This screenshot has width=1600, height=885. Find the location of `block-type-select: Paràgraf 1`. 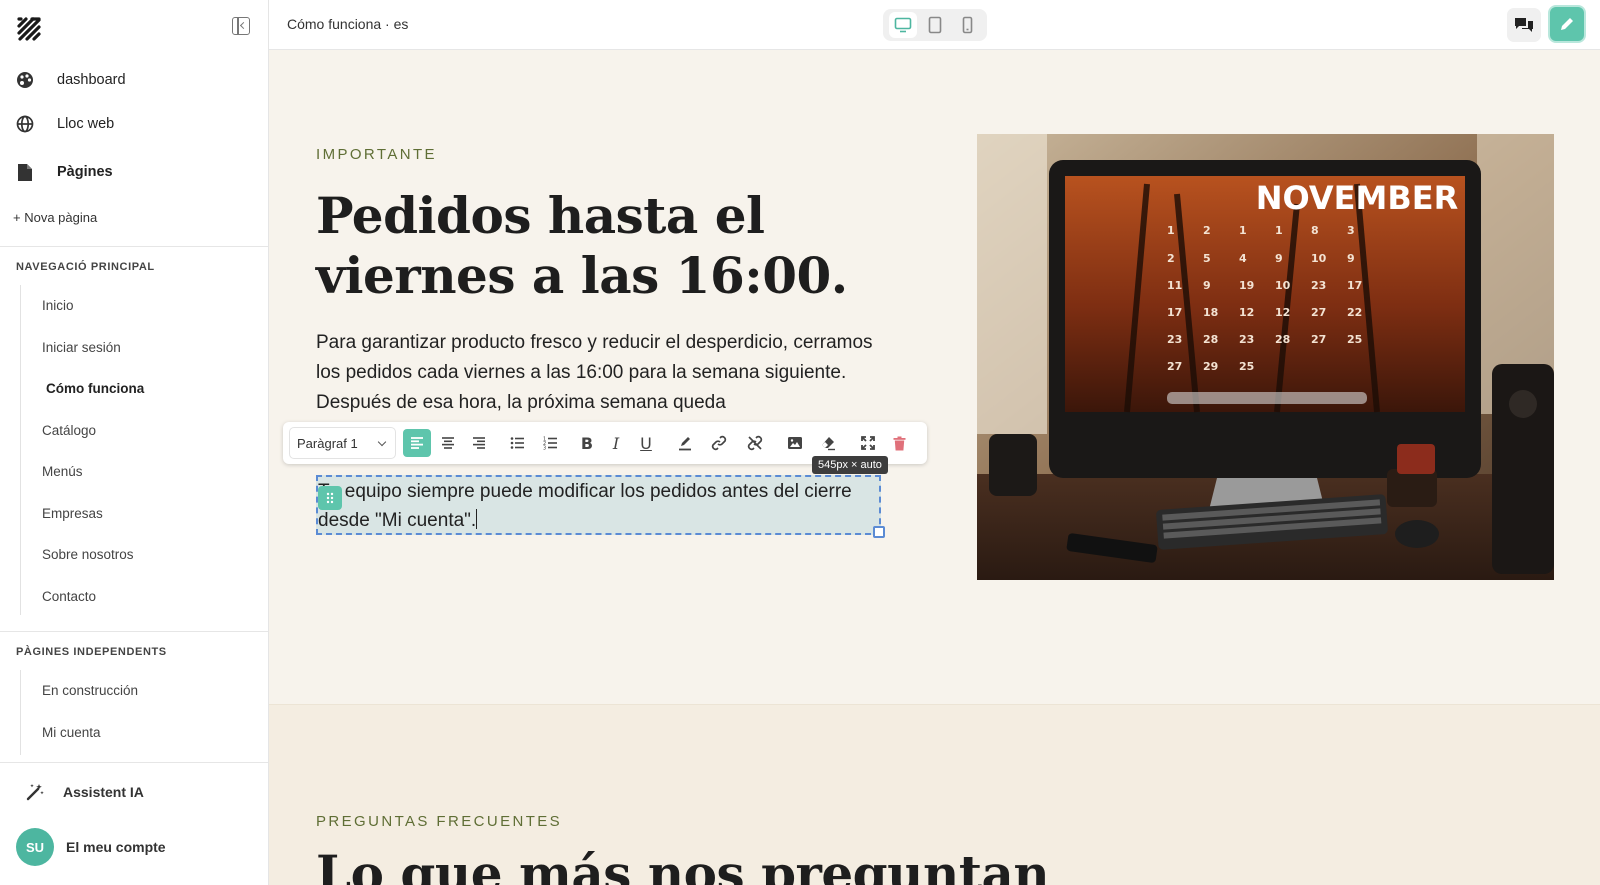

block-type-select: Paràgraf 1 is located at coordinates (342, 443).